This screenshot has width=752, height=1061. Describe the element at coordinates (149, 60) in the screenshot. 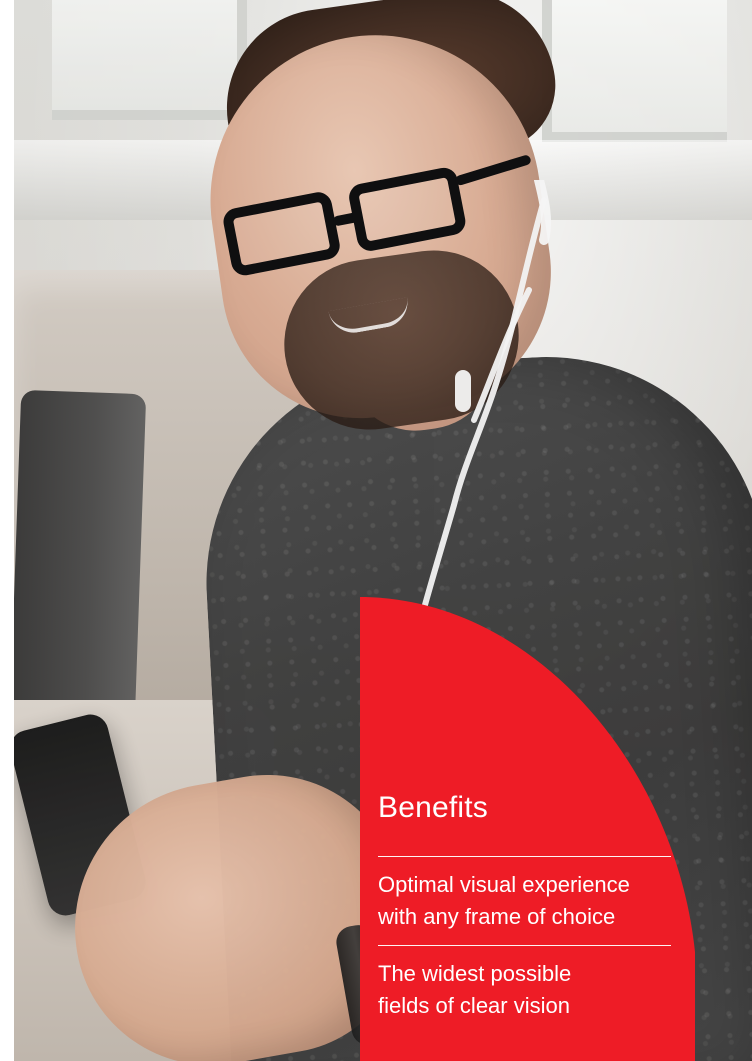

I see `window-left` at that location.